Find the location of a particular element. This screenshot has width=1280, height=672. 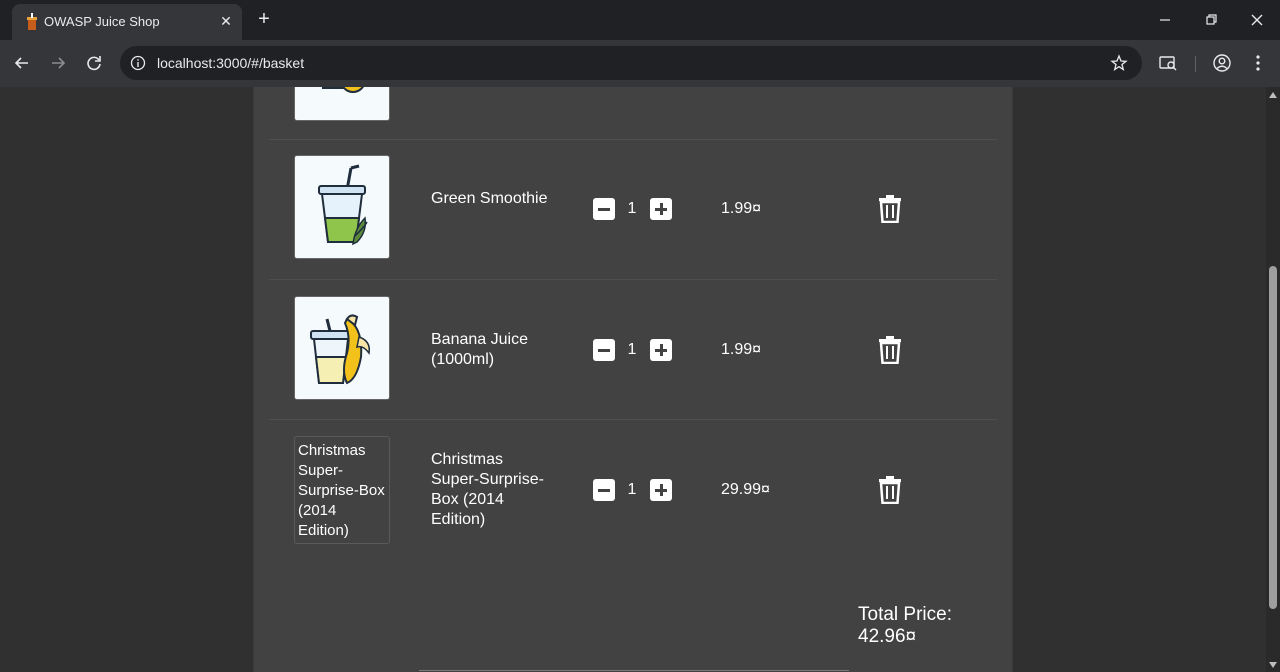

site-info-icon is located at coordinates (138, 63).